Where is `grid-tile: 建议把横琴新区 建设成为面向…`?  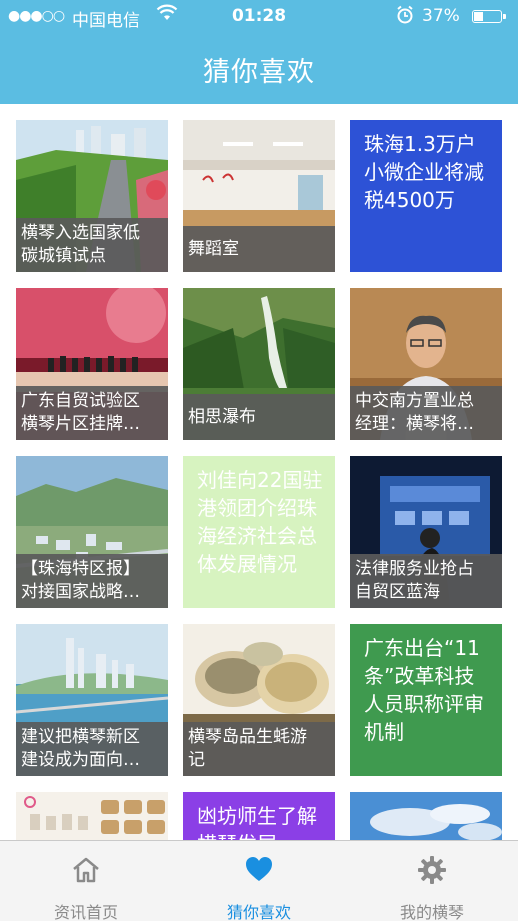 grid-tile: 建议把横琴新区 建设成为面向… is located at coordinates (92, 700).